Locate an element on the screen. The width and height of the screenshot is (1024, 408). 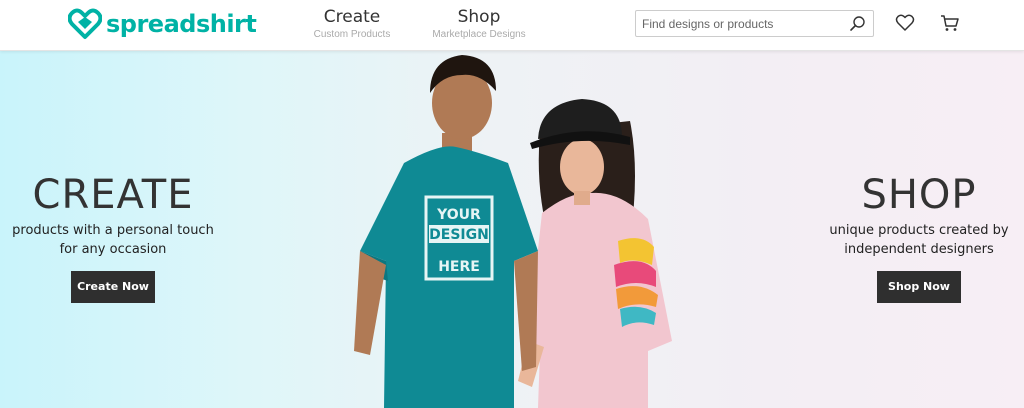
nav-create: Create Custom Products is located at coordinates (352, 23).